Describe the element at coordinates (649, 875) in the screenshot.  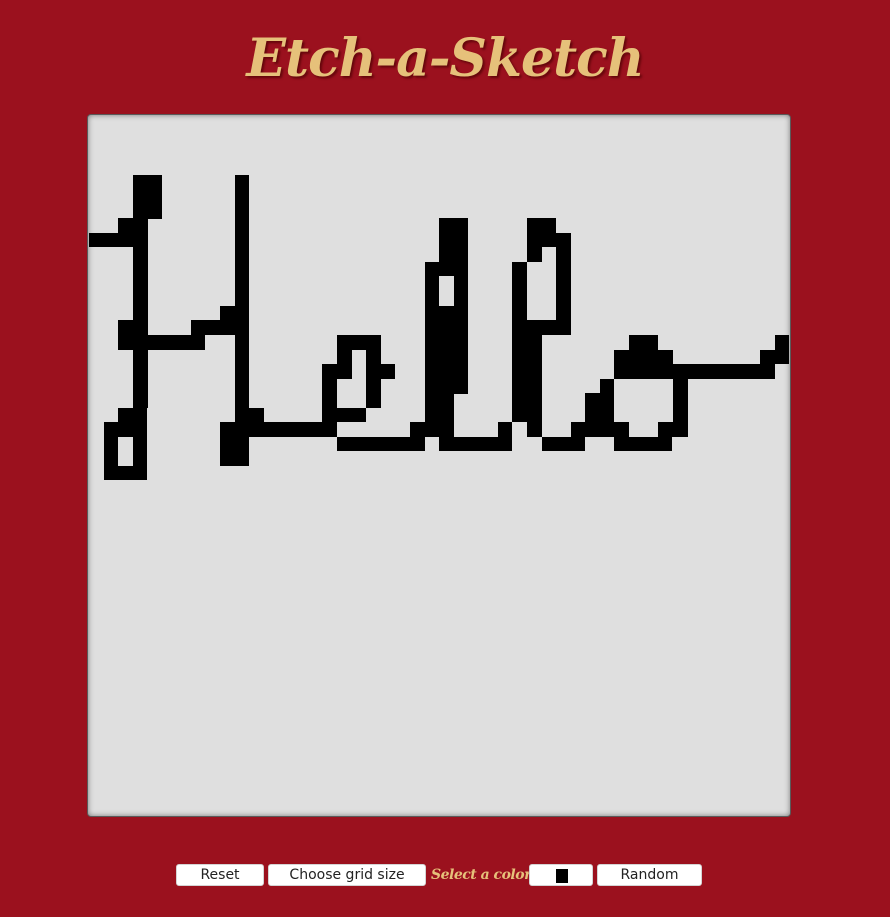
I see `random-color-button: Random` at that location.